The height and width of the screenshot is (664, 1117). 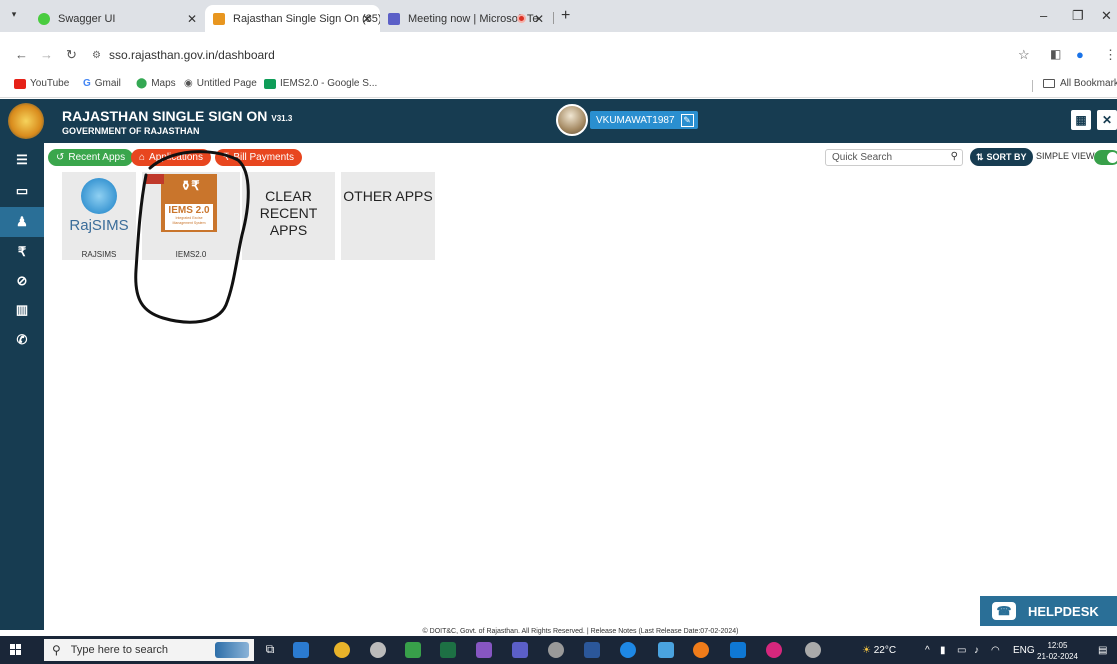 I want to click on swagger-icon, so click(x=44, y=18).